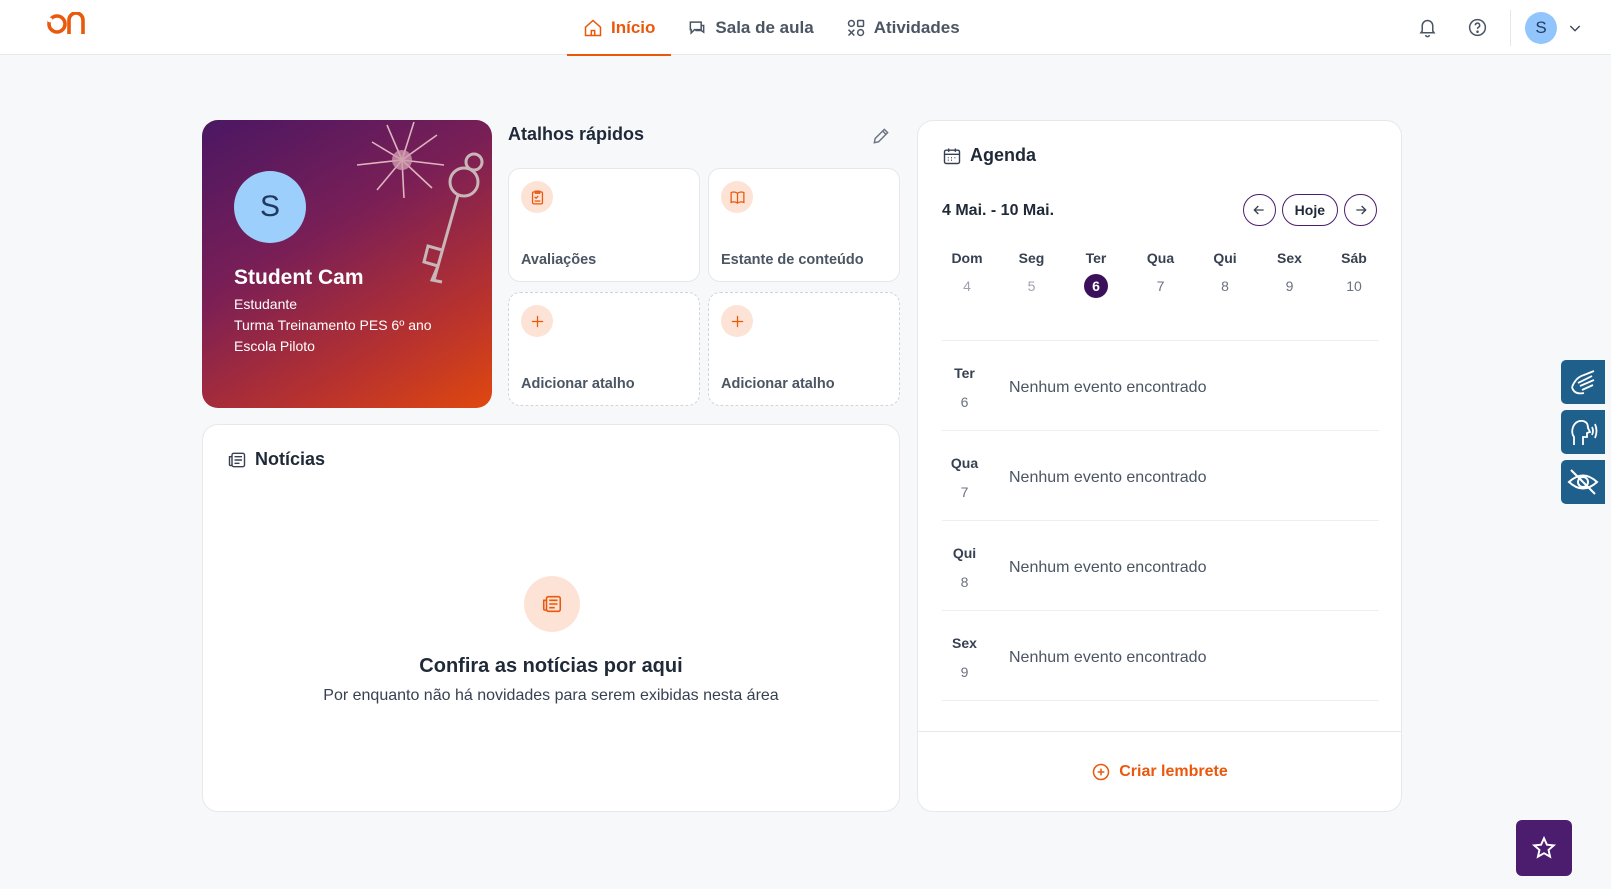 The image size is (1611, 889). Describe the element at coordinates (1225, 286) in the screenshot. I see `day-date: 8` at that location.